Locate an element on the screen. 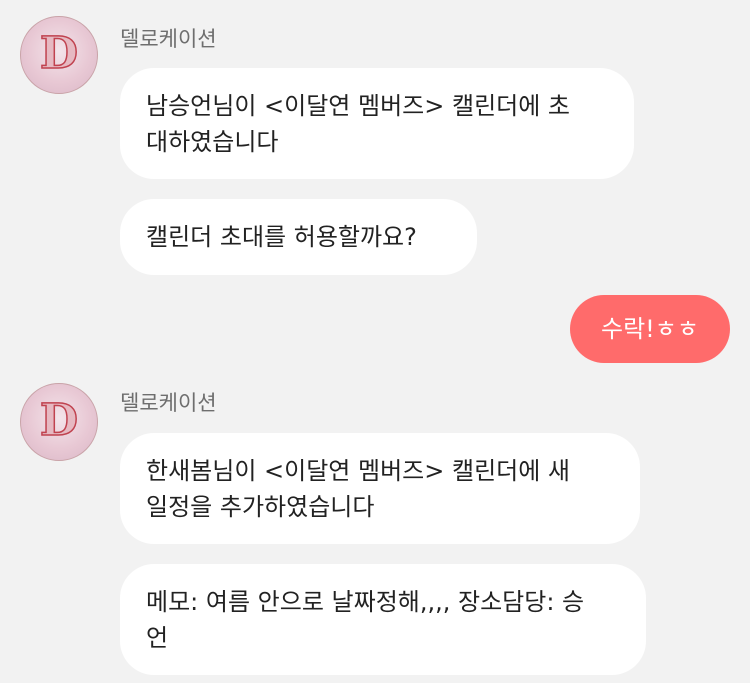  message-text-line: 캘린더 초대를 허용할까요? is located at coordinates (281, 237).